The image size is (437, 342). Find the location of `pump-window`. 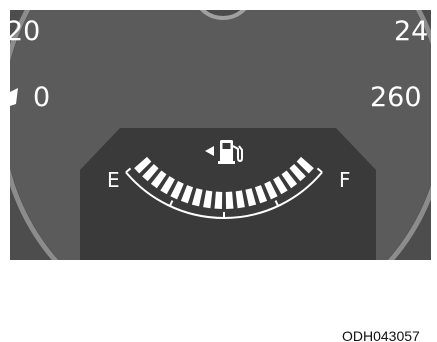

pump-window is located at coordinates (226, 146).